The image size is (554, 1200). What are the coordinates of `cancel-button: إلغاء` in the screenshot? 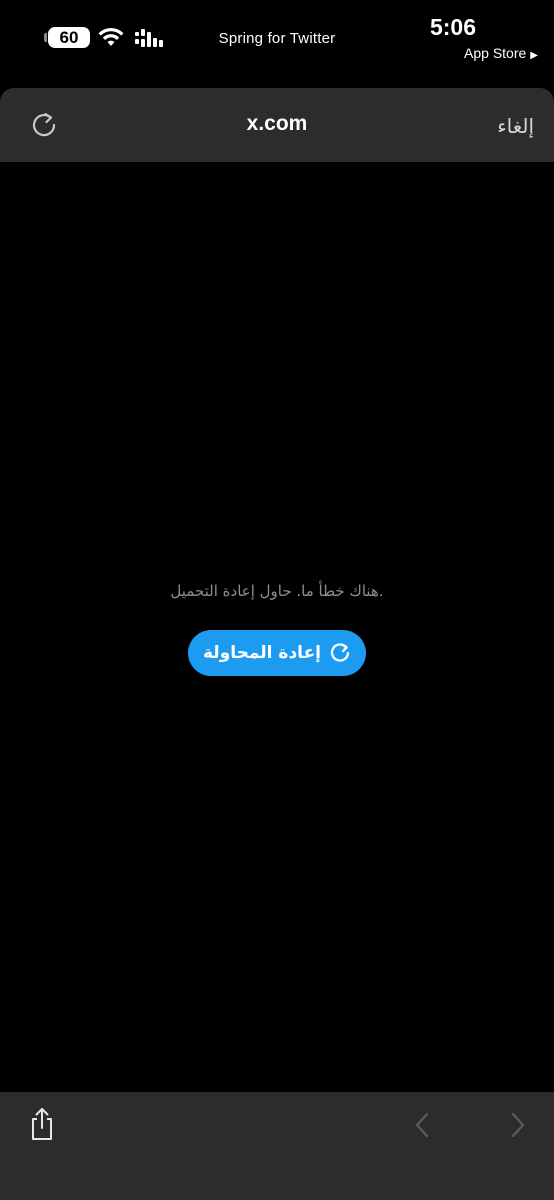 It's located at (515, 126).